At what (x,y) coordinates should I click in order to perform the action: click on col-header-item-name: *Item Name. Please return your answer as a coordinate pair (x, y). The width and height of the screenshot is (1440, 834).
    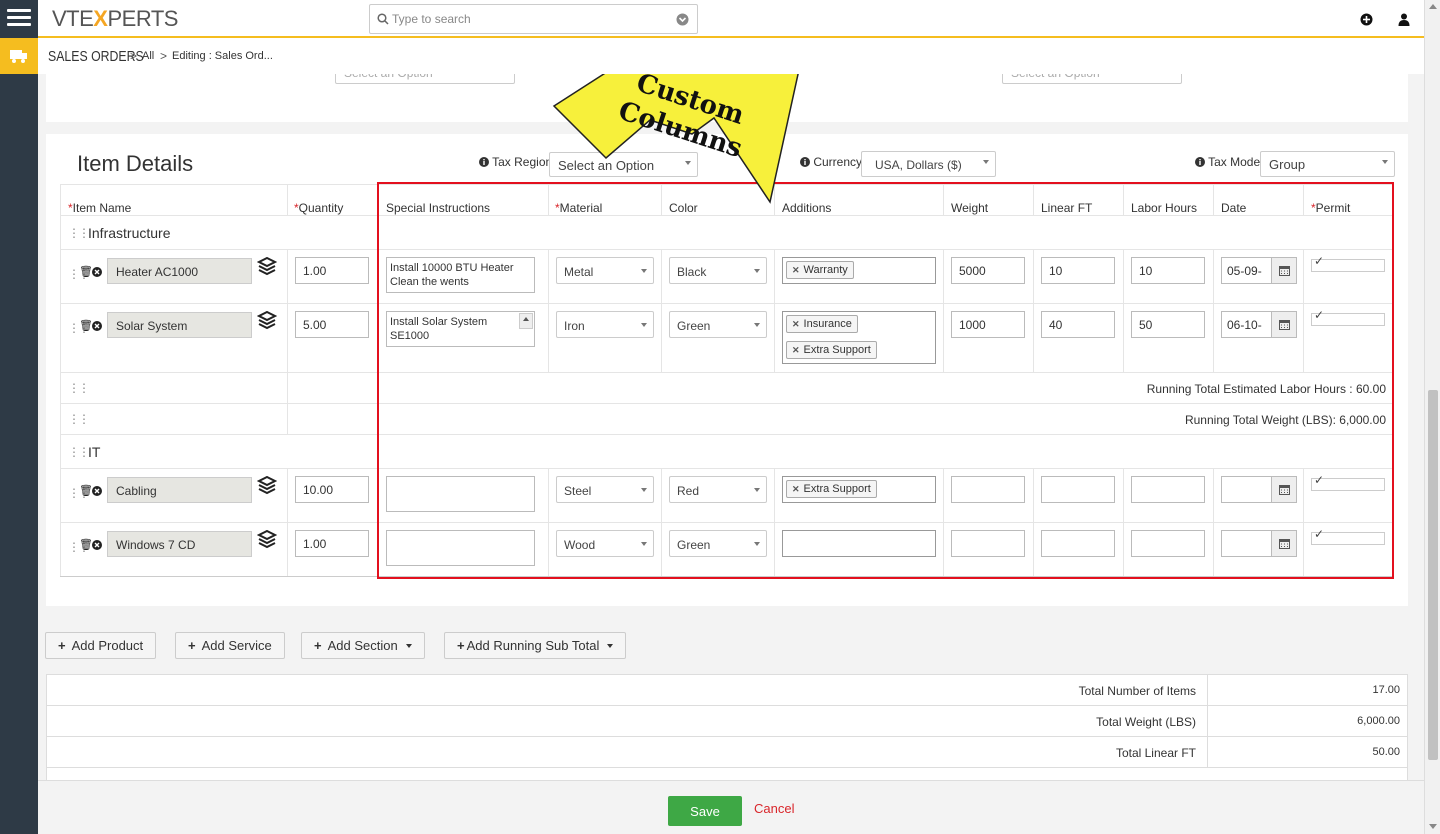
    Looking at the image, I should click on (100, 208).